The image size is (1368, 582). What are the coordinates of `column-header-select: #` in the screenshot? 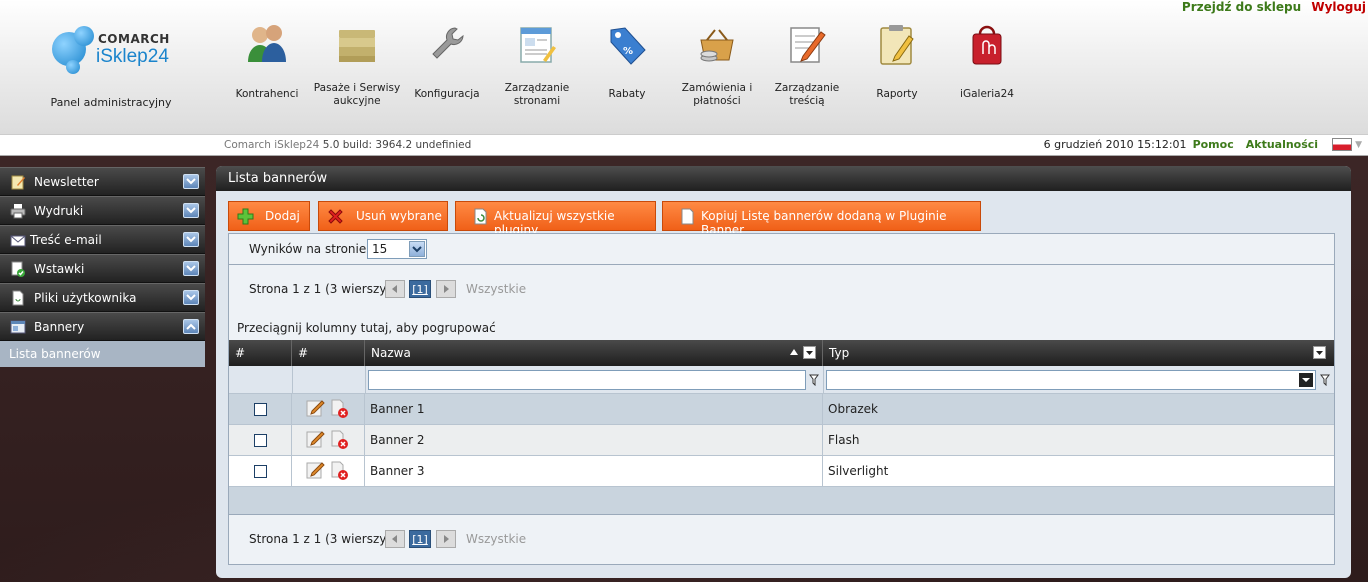 It's located at (260, 353).